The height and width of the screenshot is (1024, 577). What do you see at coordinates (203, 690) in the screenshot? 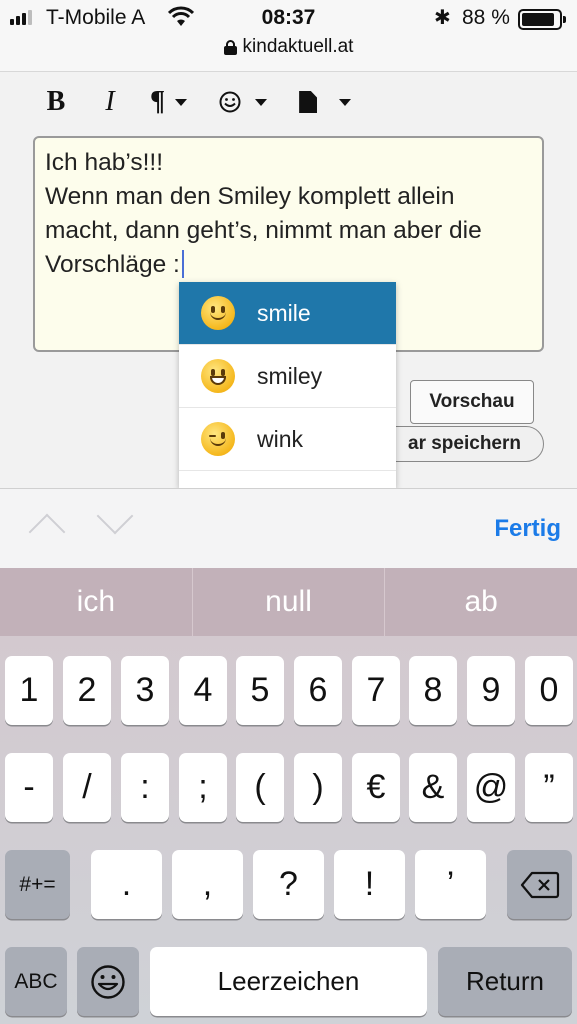
I see `key: 4` at bounding box center [203, 690].